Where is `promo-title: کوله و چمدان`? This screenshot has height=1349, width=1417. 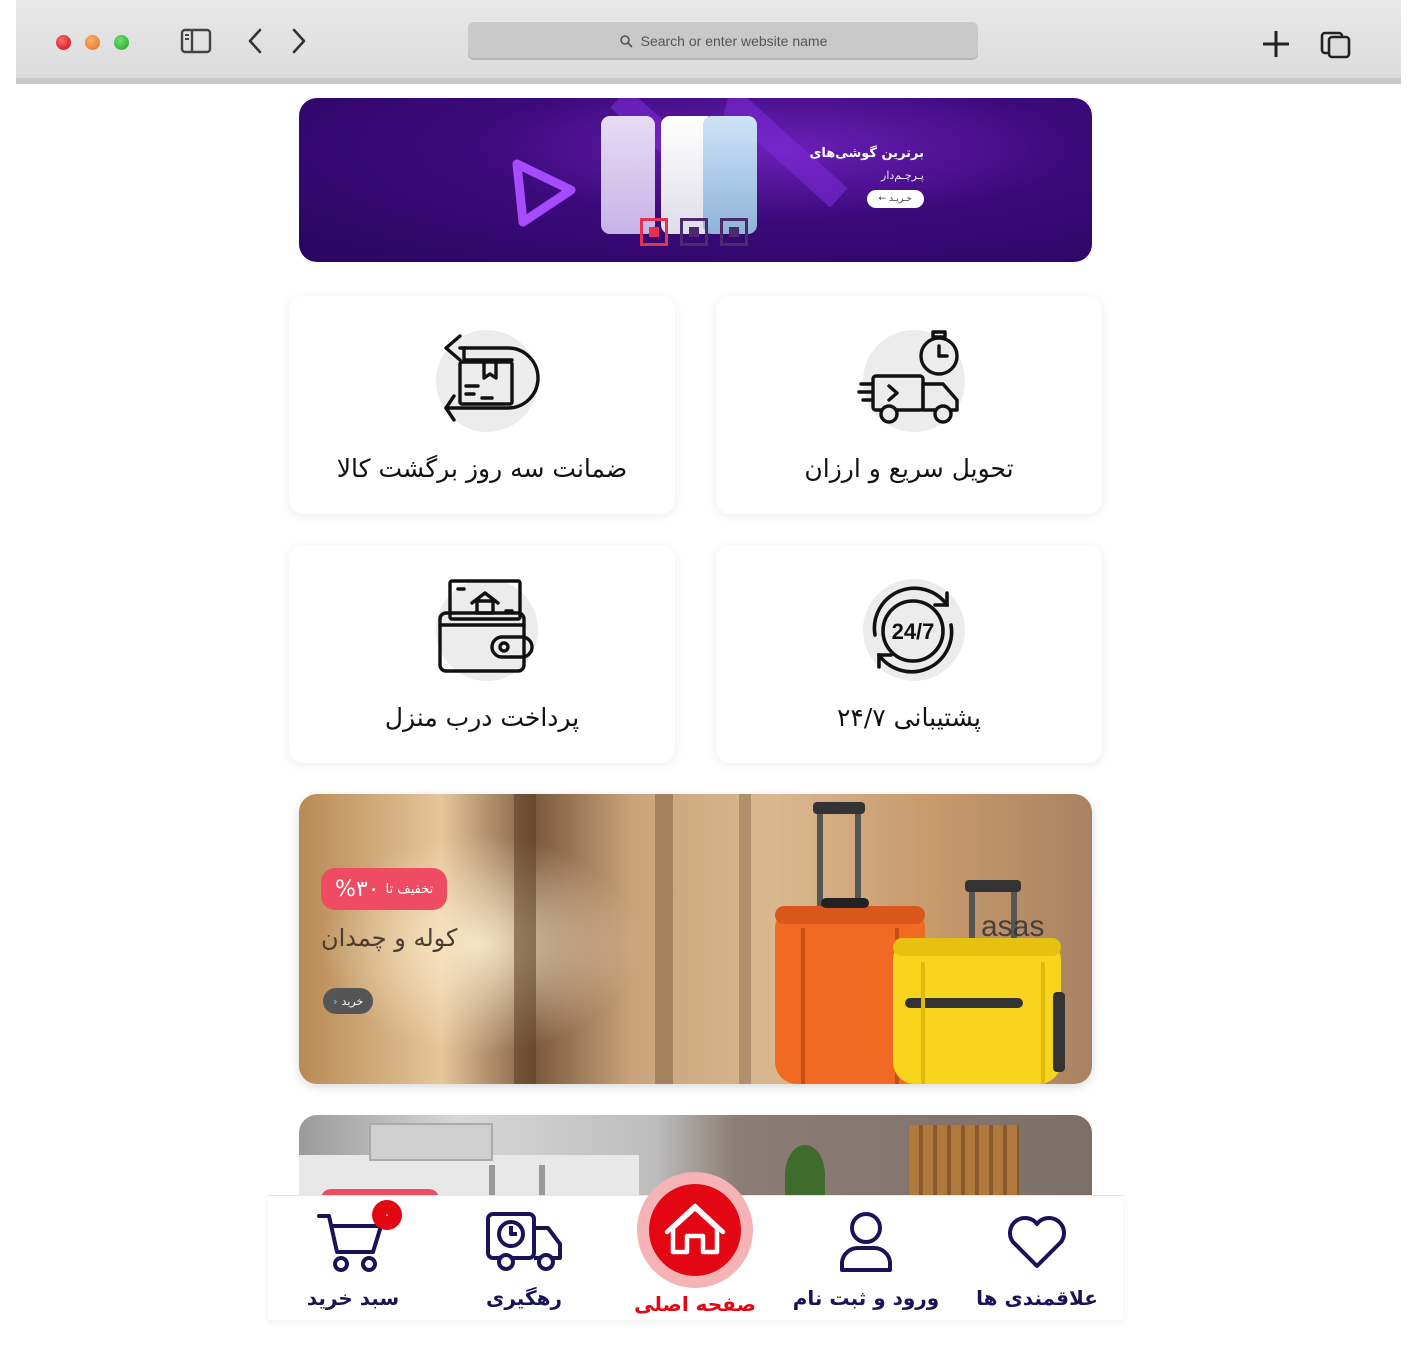 promo-title: کوله و چمدان is located at coordinates (389, 938).